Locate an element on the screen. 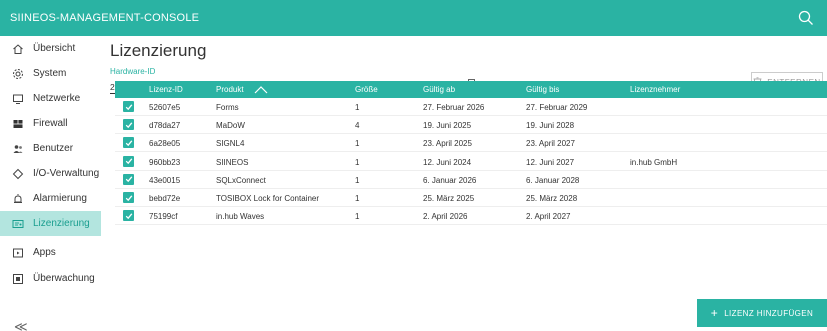  cell-gueltig-bis: 23. April 2027 is located at coordinates (550, 144).